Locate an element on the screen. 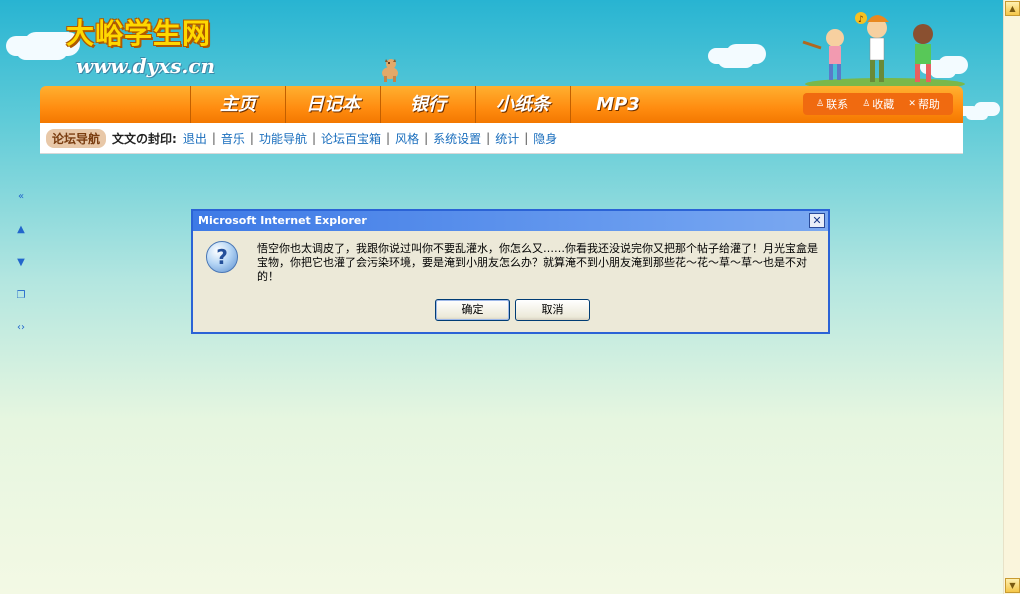 The height and width of the screenshot is (594, 1020). invisible-link: 隐身 is located at coordinates (545, 138).